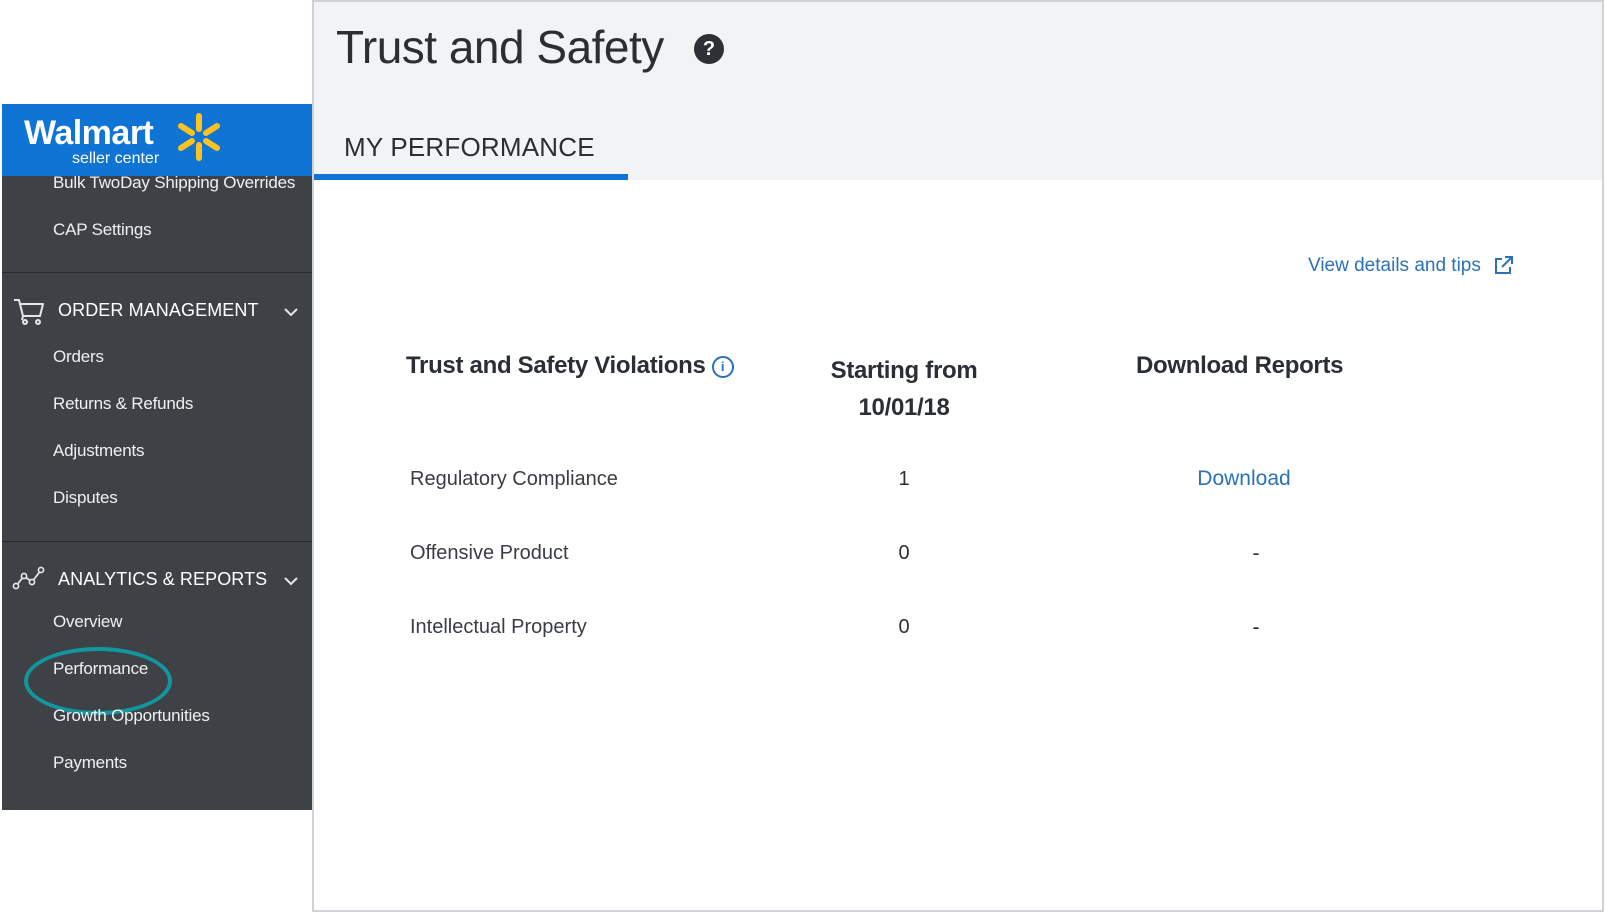 The image size is (1606, 914). I want to click on column-header-starting-label: Starting from, so click(904, 370).